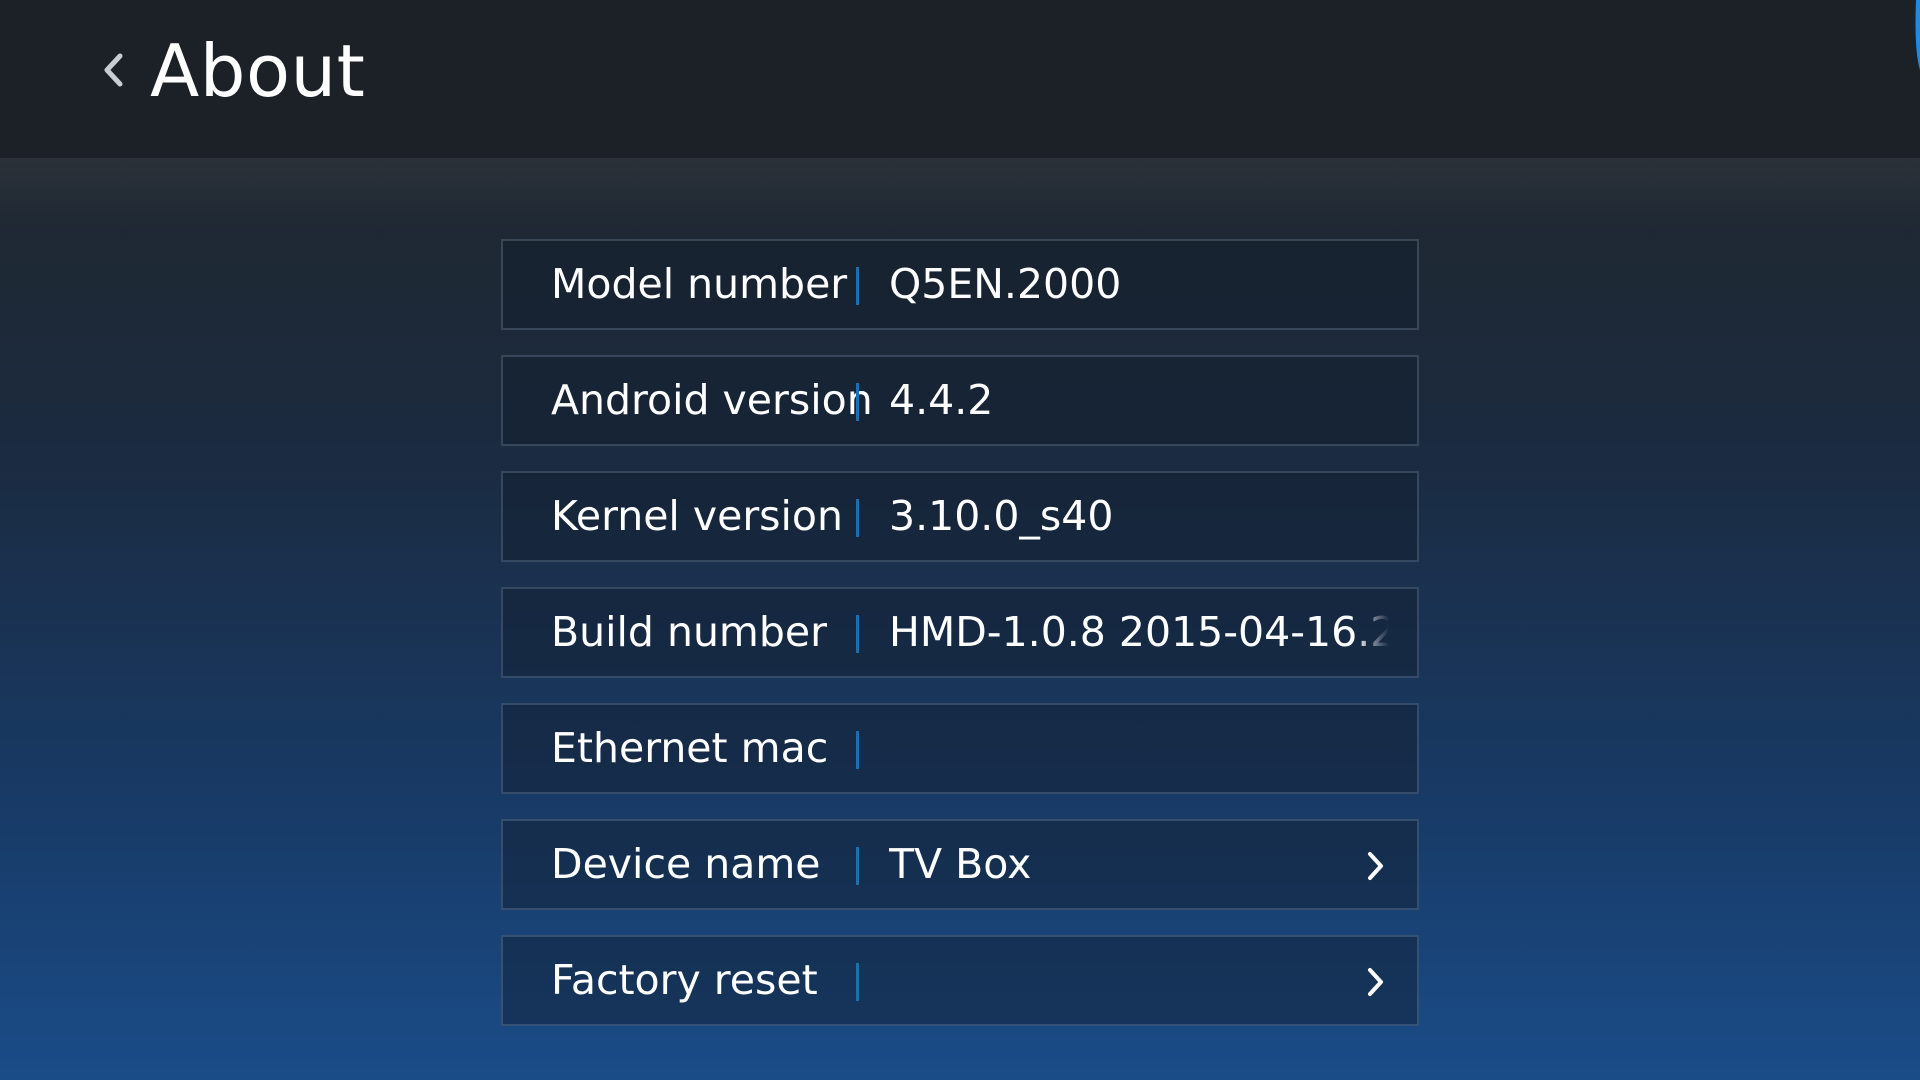  Describe the element at coordinates (1001, 516) in the screenshot. I see `row-value: 3.10.0_s40` at that location.